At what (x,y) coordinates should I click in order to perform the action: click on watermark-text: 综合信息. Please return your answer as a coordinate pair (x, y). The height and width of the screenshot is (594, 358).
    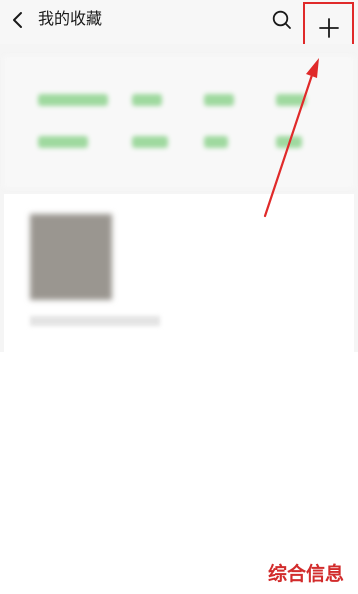
    Looking at the image, I should click on (306, 574).